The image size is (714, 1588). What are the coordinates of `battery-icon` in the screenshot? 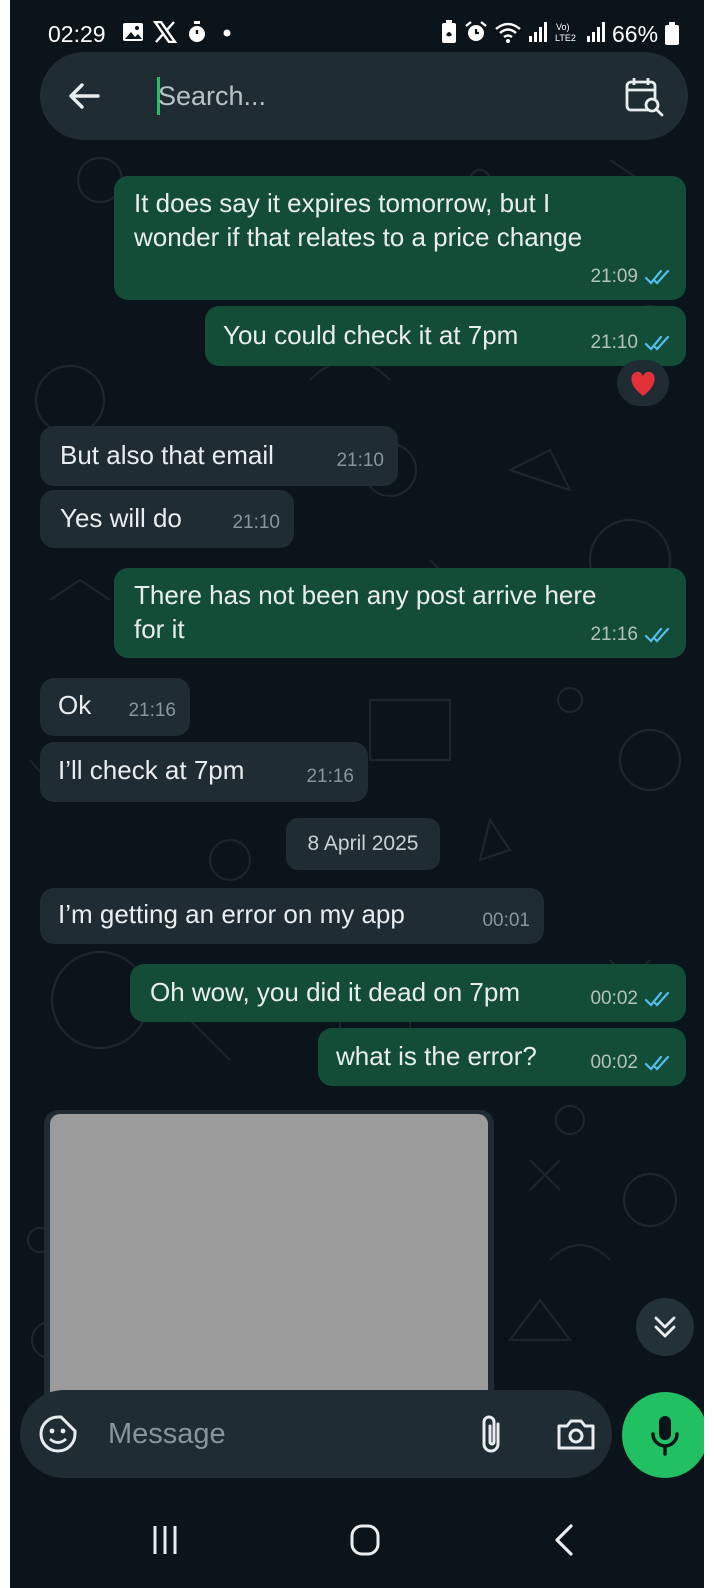 It's located at (672, 33).